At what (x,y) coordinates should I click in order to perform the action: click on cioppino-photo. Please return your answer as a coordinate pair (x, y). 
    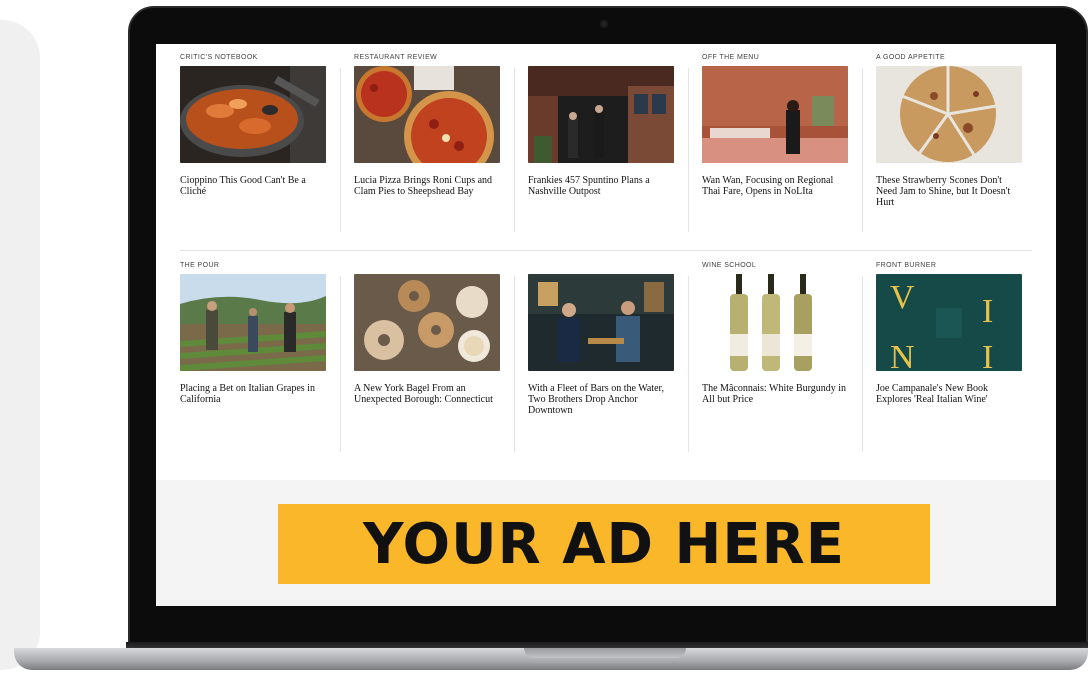
    Looking at the image, I should click on (253, 114).